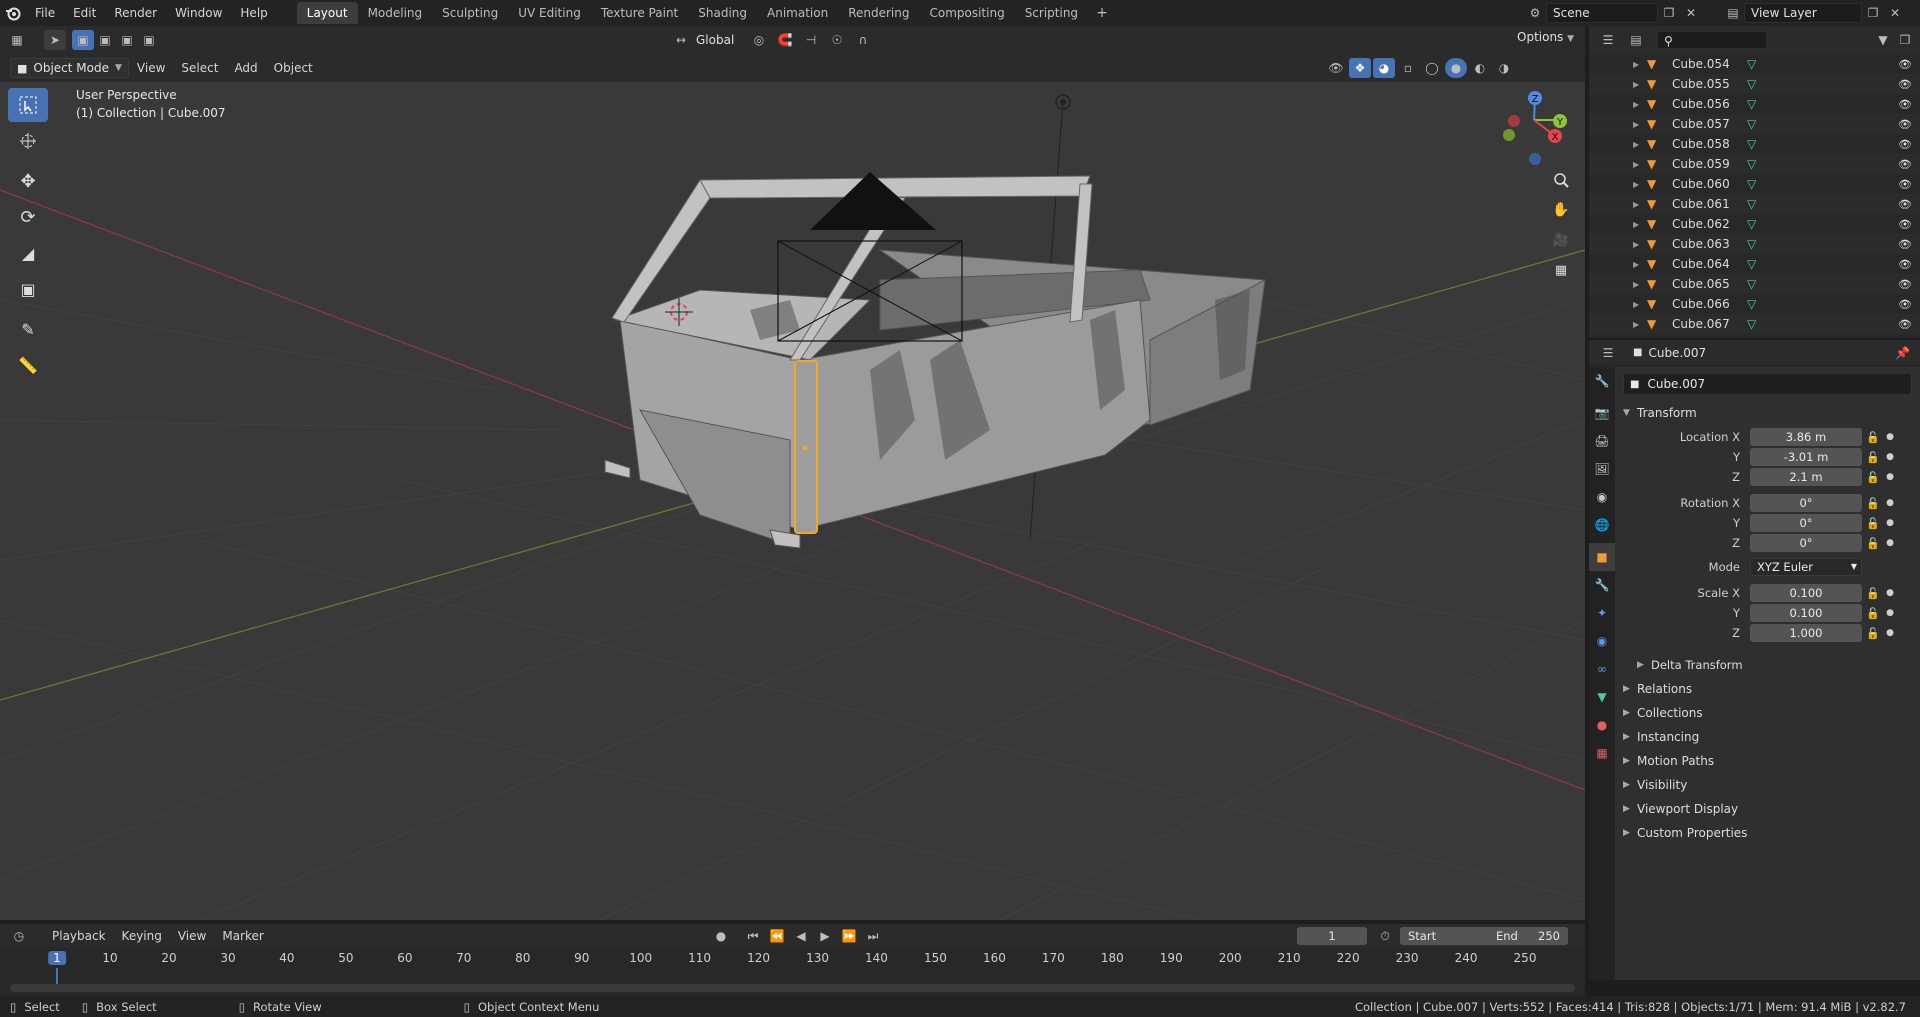 This screenshot has width=1920, height=1017. What do you see at coordinates (1608, 40) in the screenshot?
I see `outliner-editor-icon: ☰` at bounding box center [1608, 40].